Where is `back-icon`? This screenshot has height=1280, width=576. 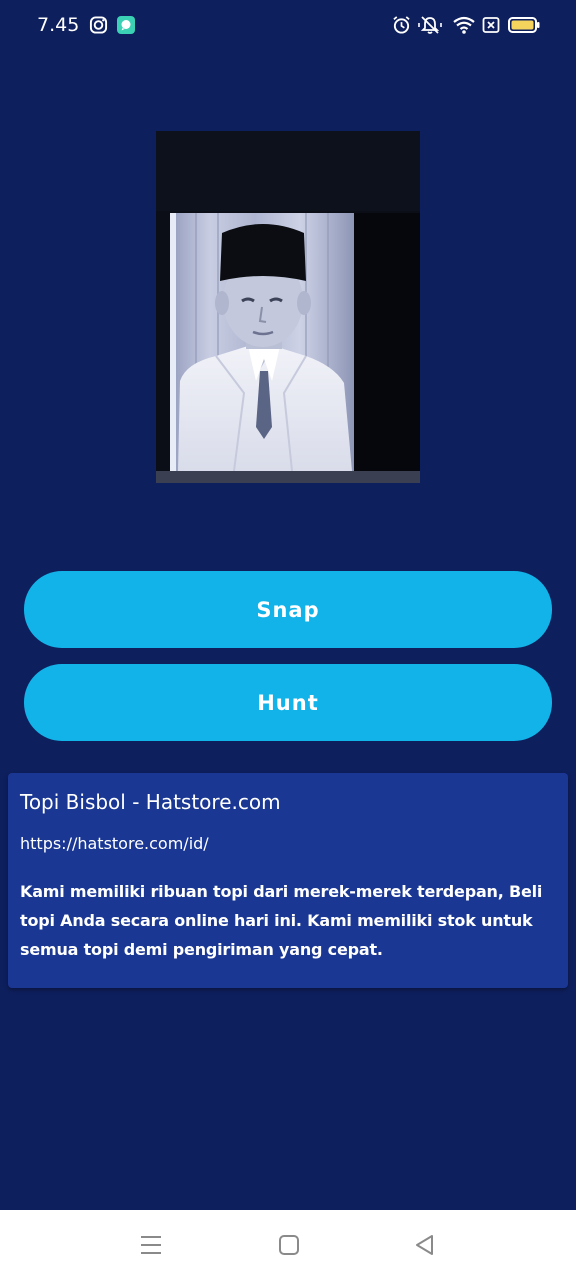 back-icon is located at coordinates (425, 1245).